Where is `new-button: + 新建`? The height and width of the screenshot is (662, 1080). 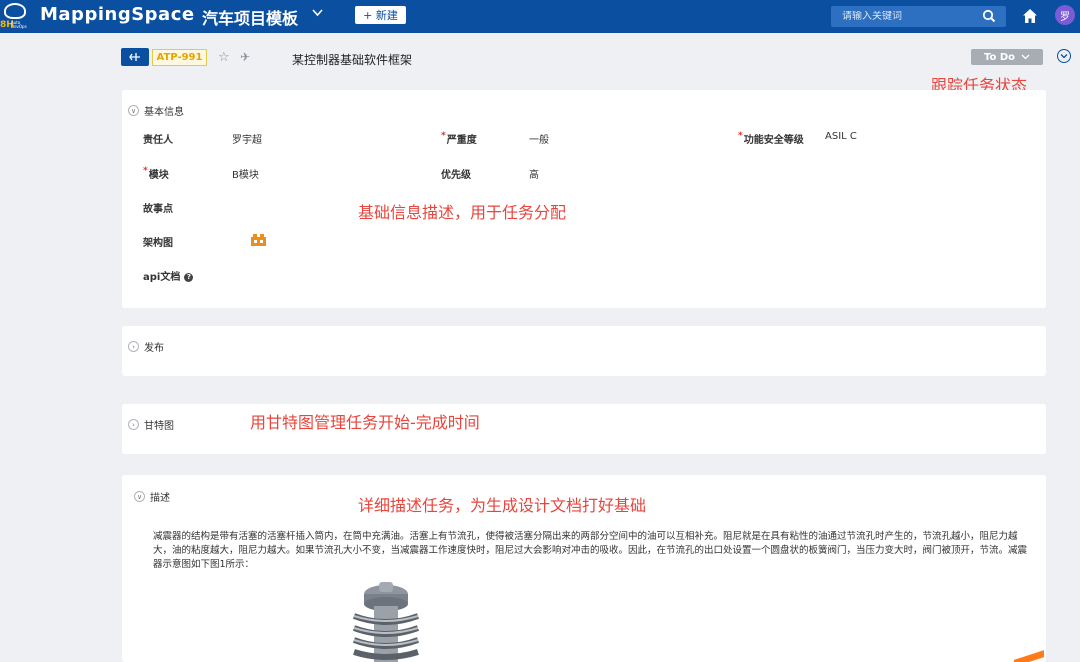 new-button: + 新建 is located at coordinates (380, 15).